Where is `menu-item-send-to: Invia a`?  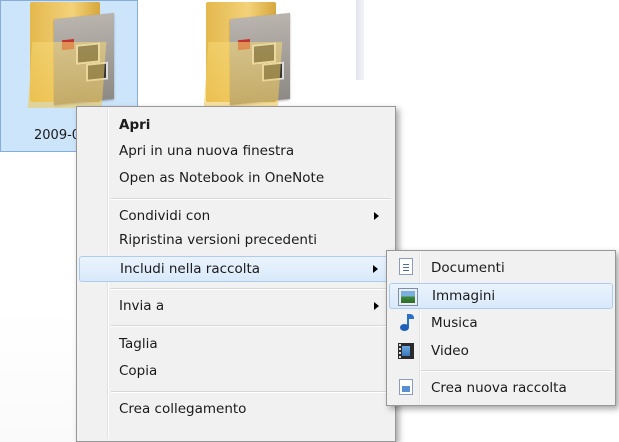
menu-item-send-to: Invia a is located at coordinates (236, 306).